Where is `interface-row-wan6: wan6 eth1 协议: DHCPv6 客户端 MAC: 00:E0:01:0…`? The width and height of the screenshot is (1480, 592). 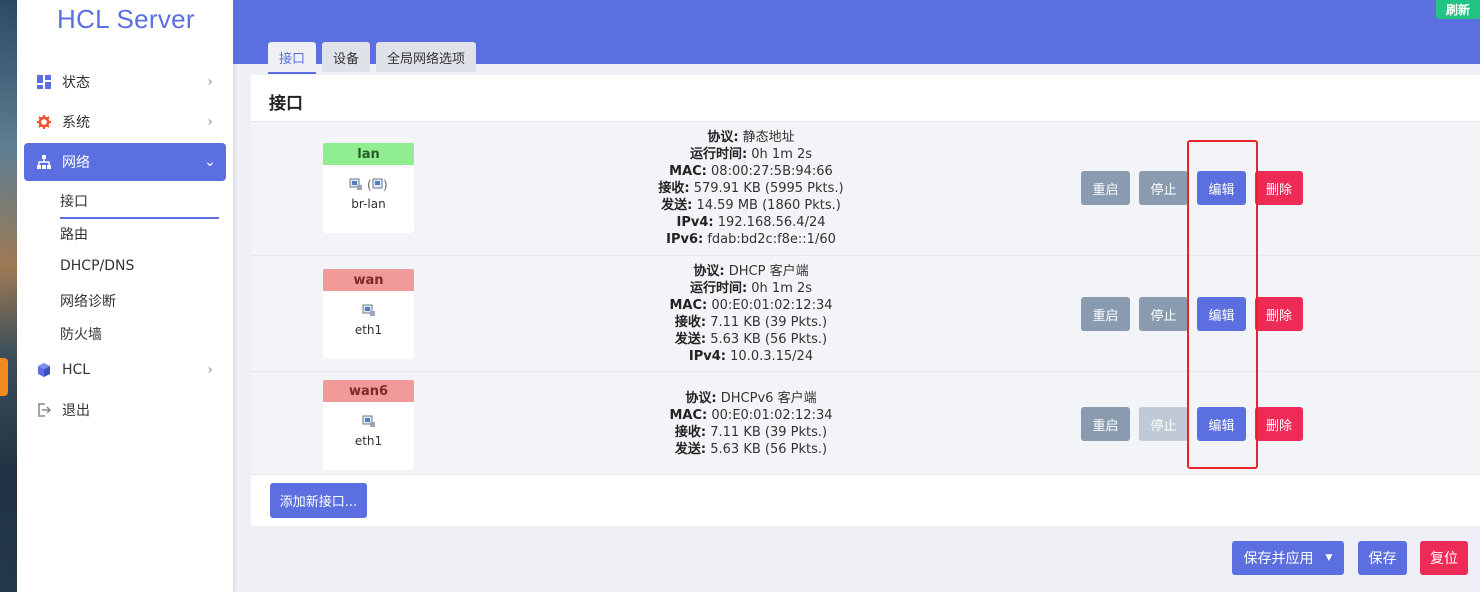
interface-row-wan6: wan6 eth1 协议: DHCPv6 客户端 MAC: 00:E0:01:0… is located at coordinates (865, 423).